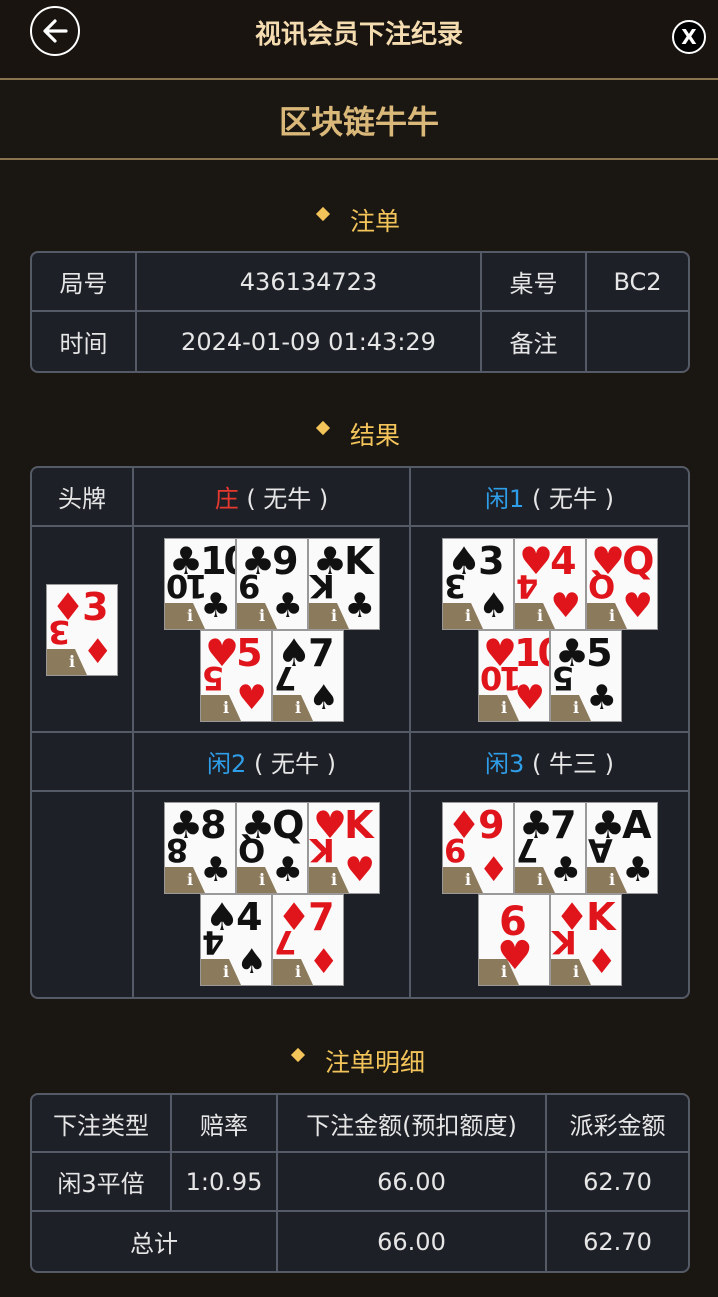  I want to click on time-value: 2024-01-09 01:43:29, so click(309, 341).